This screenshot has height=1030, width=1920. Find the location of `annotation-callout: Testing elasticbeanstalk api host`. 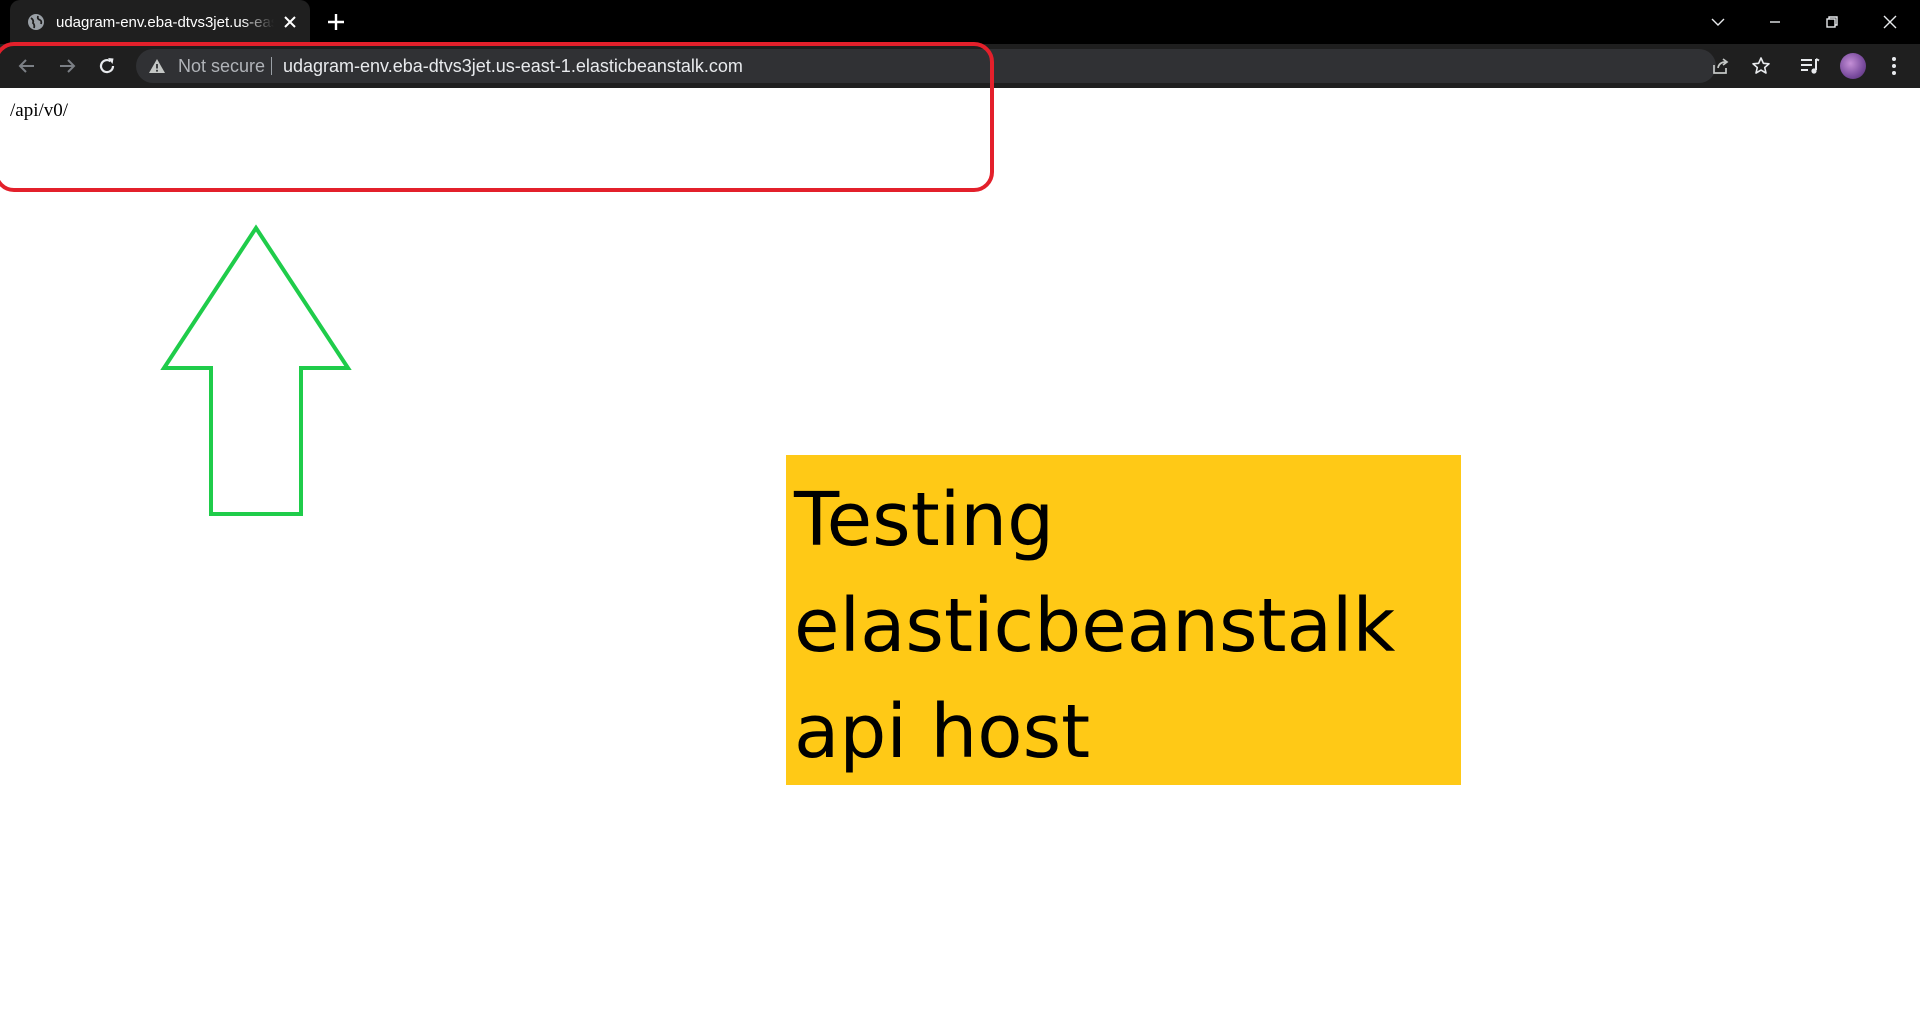

annotation-callout: Testing elasticbeanstalk api host is located at coordinates (1123, 620).